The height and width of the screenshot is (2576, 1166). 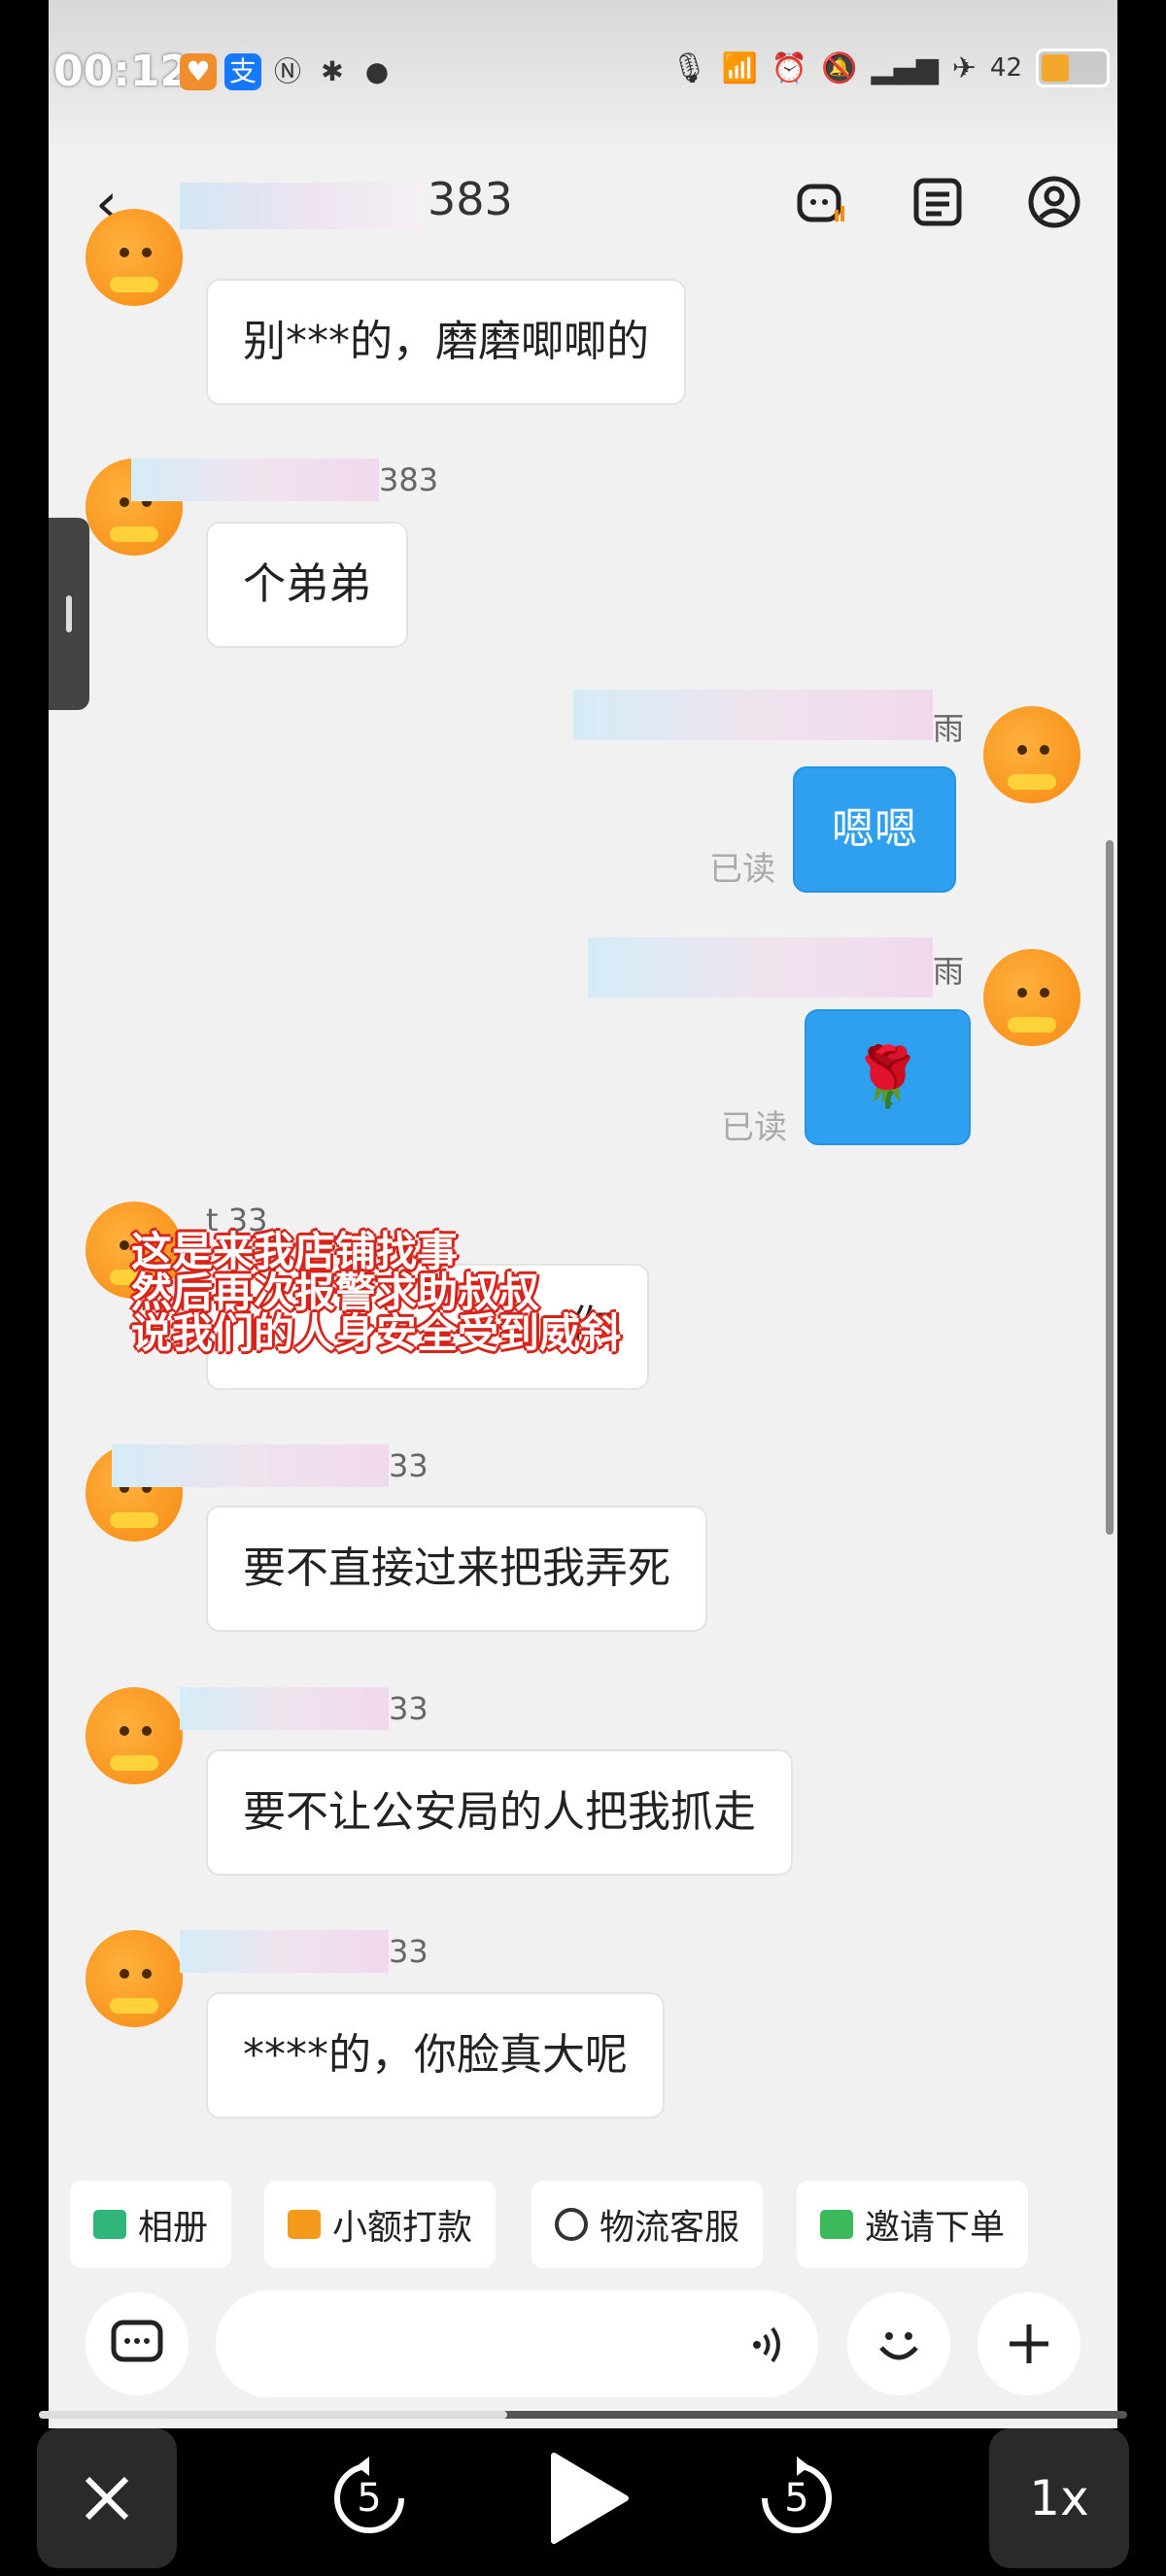 I want to click on mute-icon: 🔕, so click(x=839, y=68).